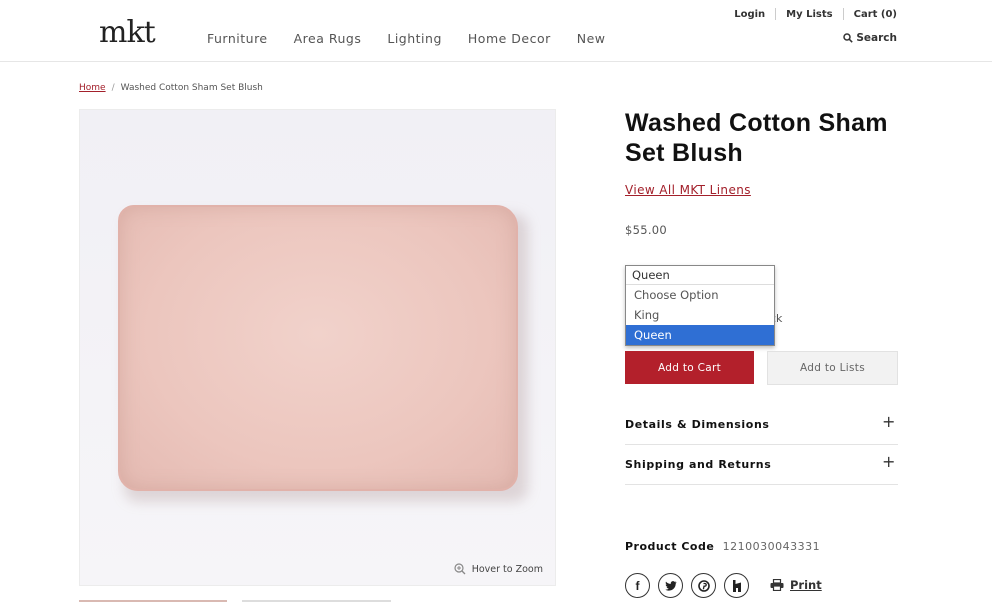  I want to click on shipping-returns-accordion: Shipping and Returns +, so click(761, 465).